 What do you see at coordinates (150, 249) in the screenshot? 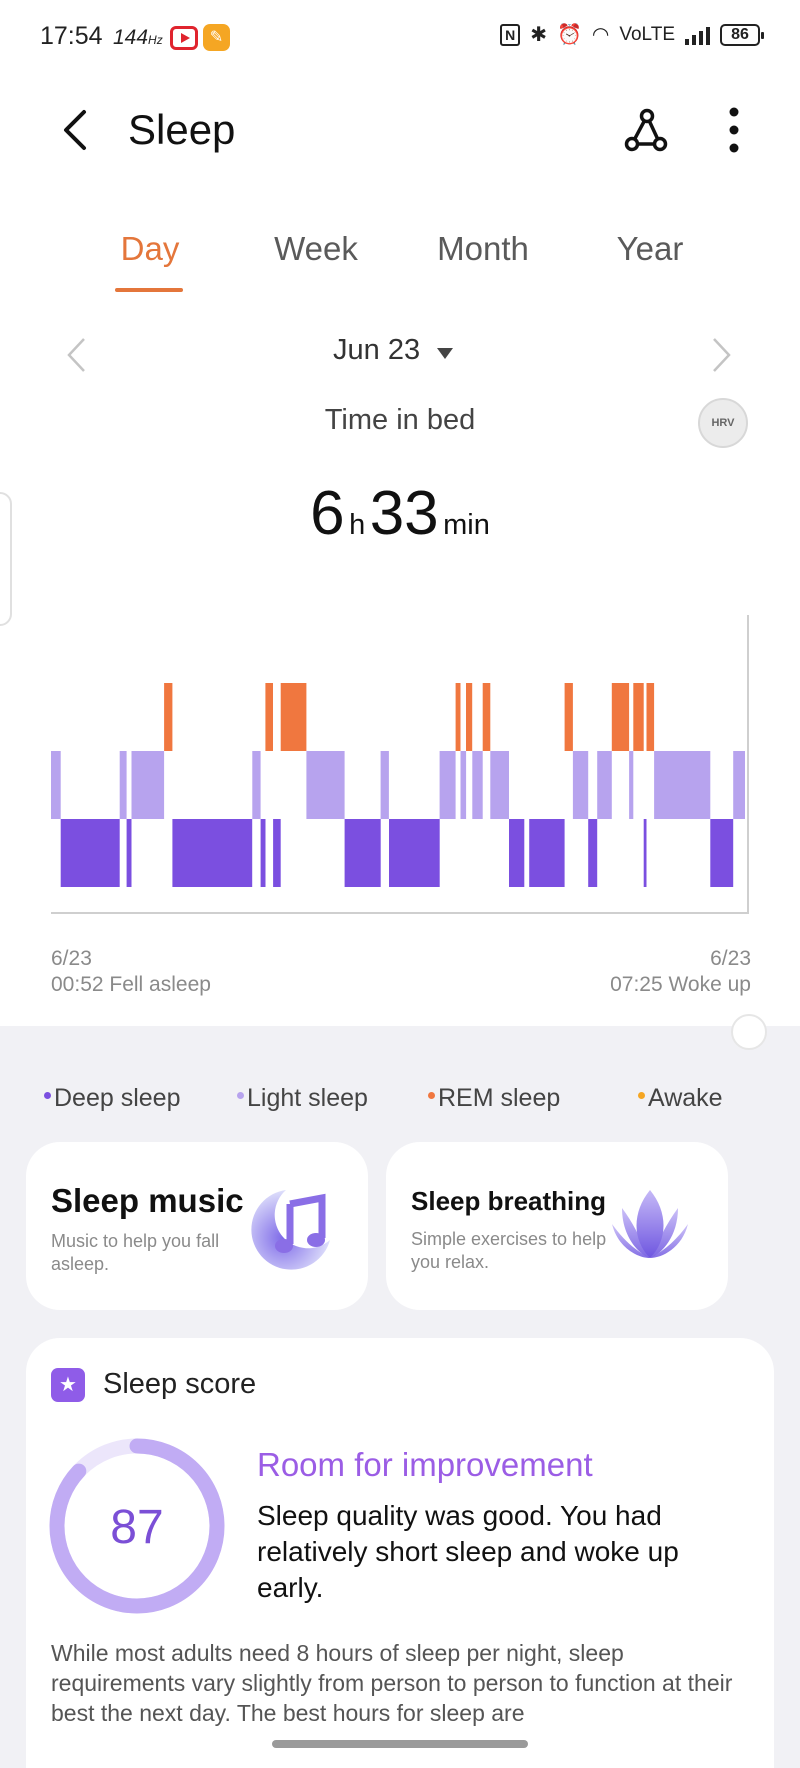
I see `tab-day: Day` at bounding box center [150, 249].